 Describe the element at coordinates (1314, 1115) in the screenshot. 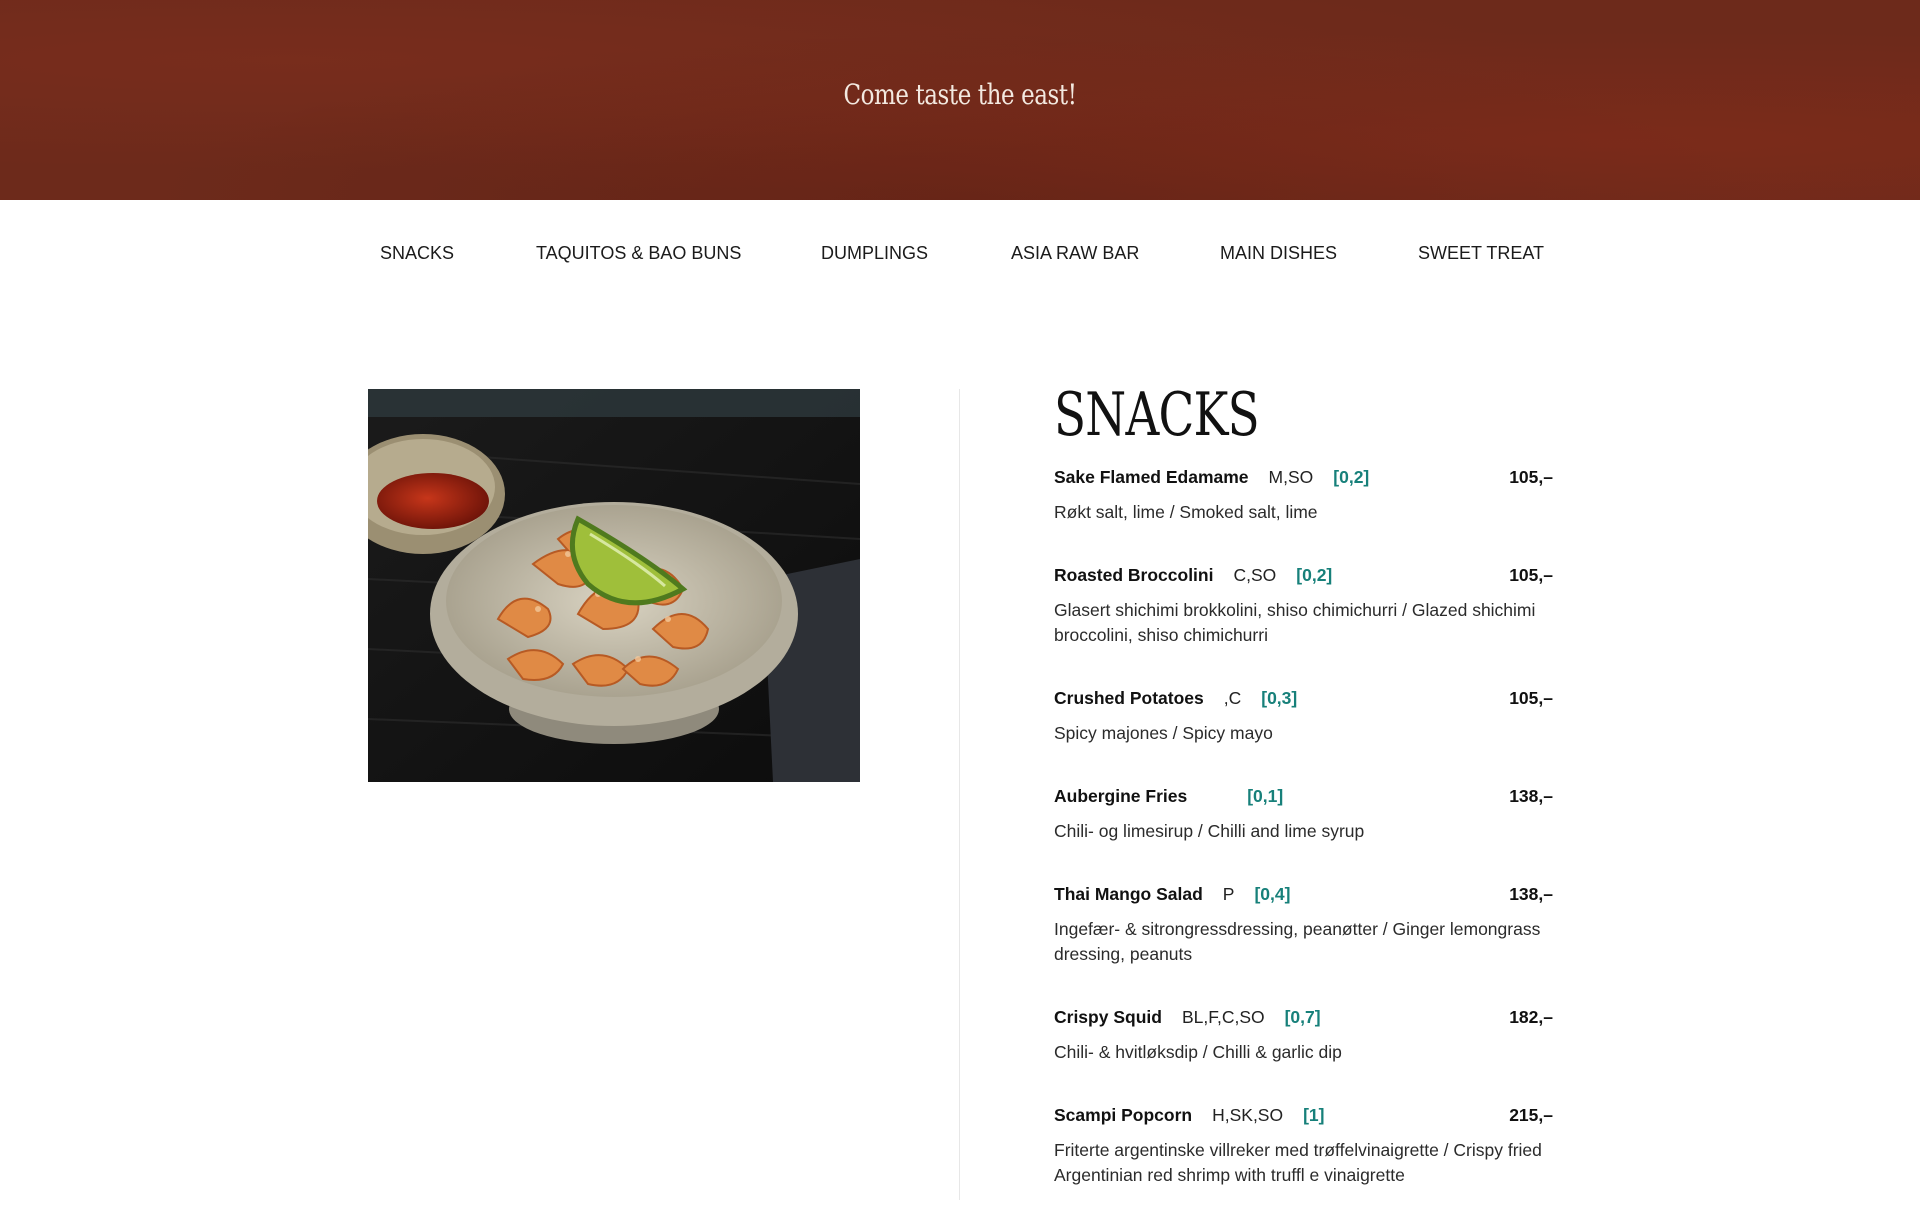

I see `item-rating: [1]` at that location.